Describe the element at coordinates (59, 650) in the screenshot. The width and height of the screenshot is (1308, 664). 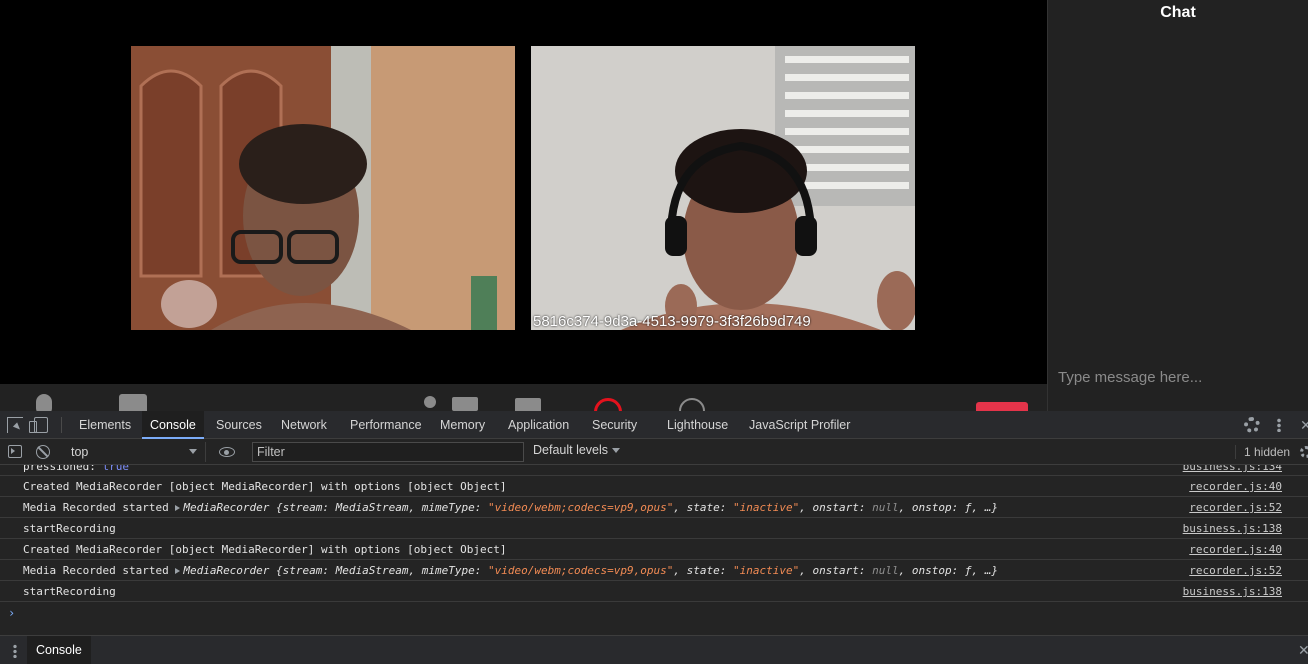
I see `drawer-tab-console: Console` at that location.